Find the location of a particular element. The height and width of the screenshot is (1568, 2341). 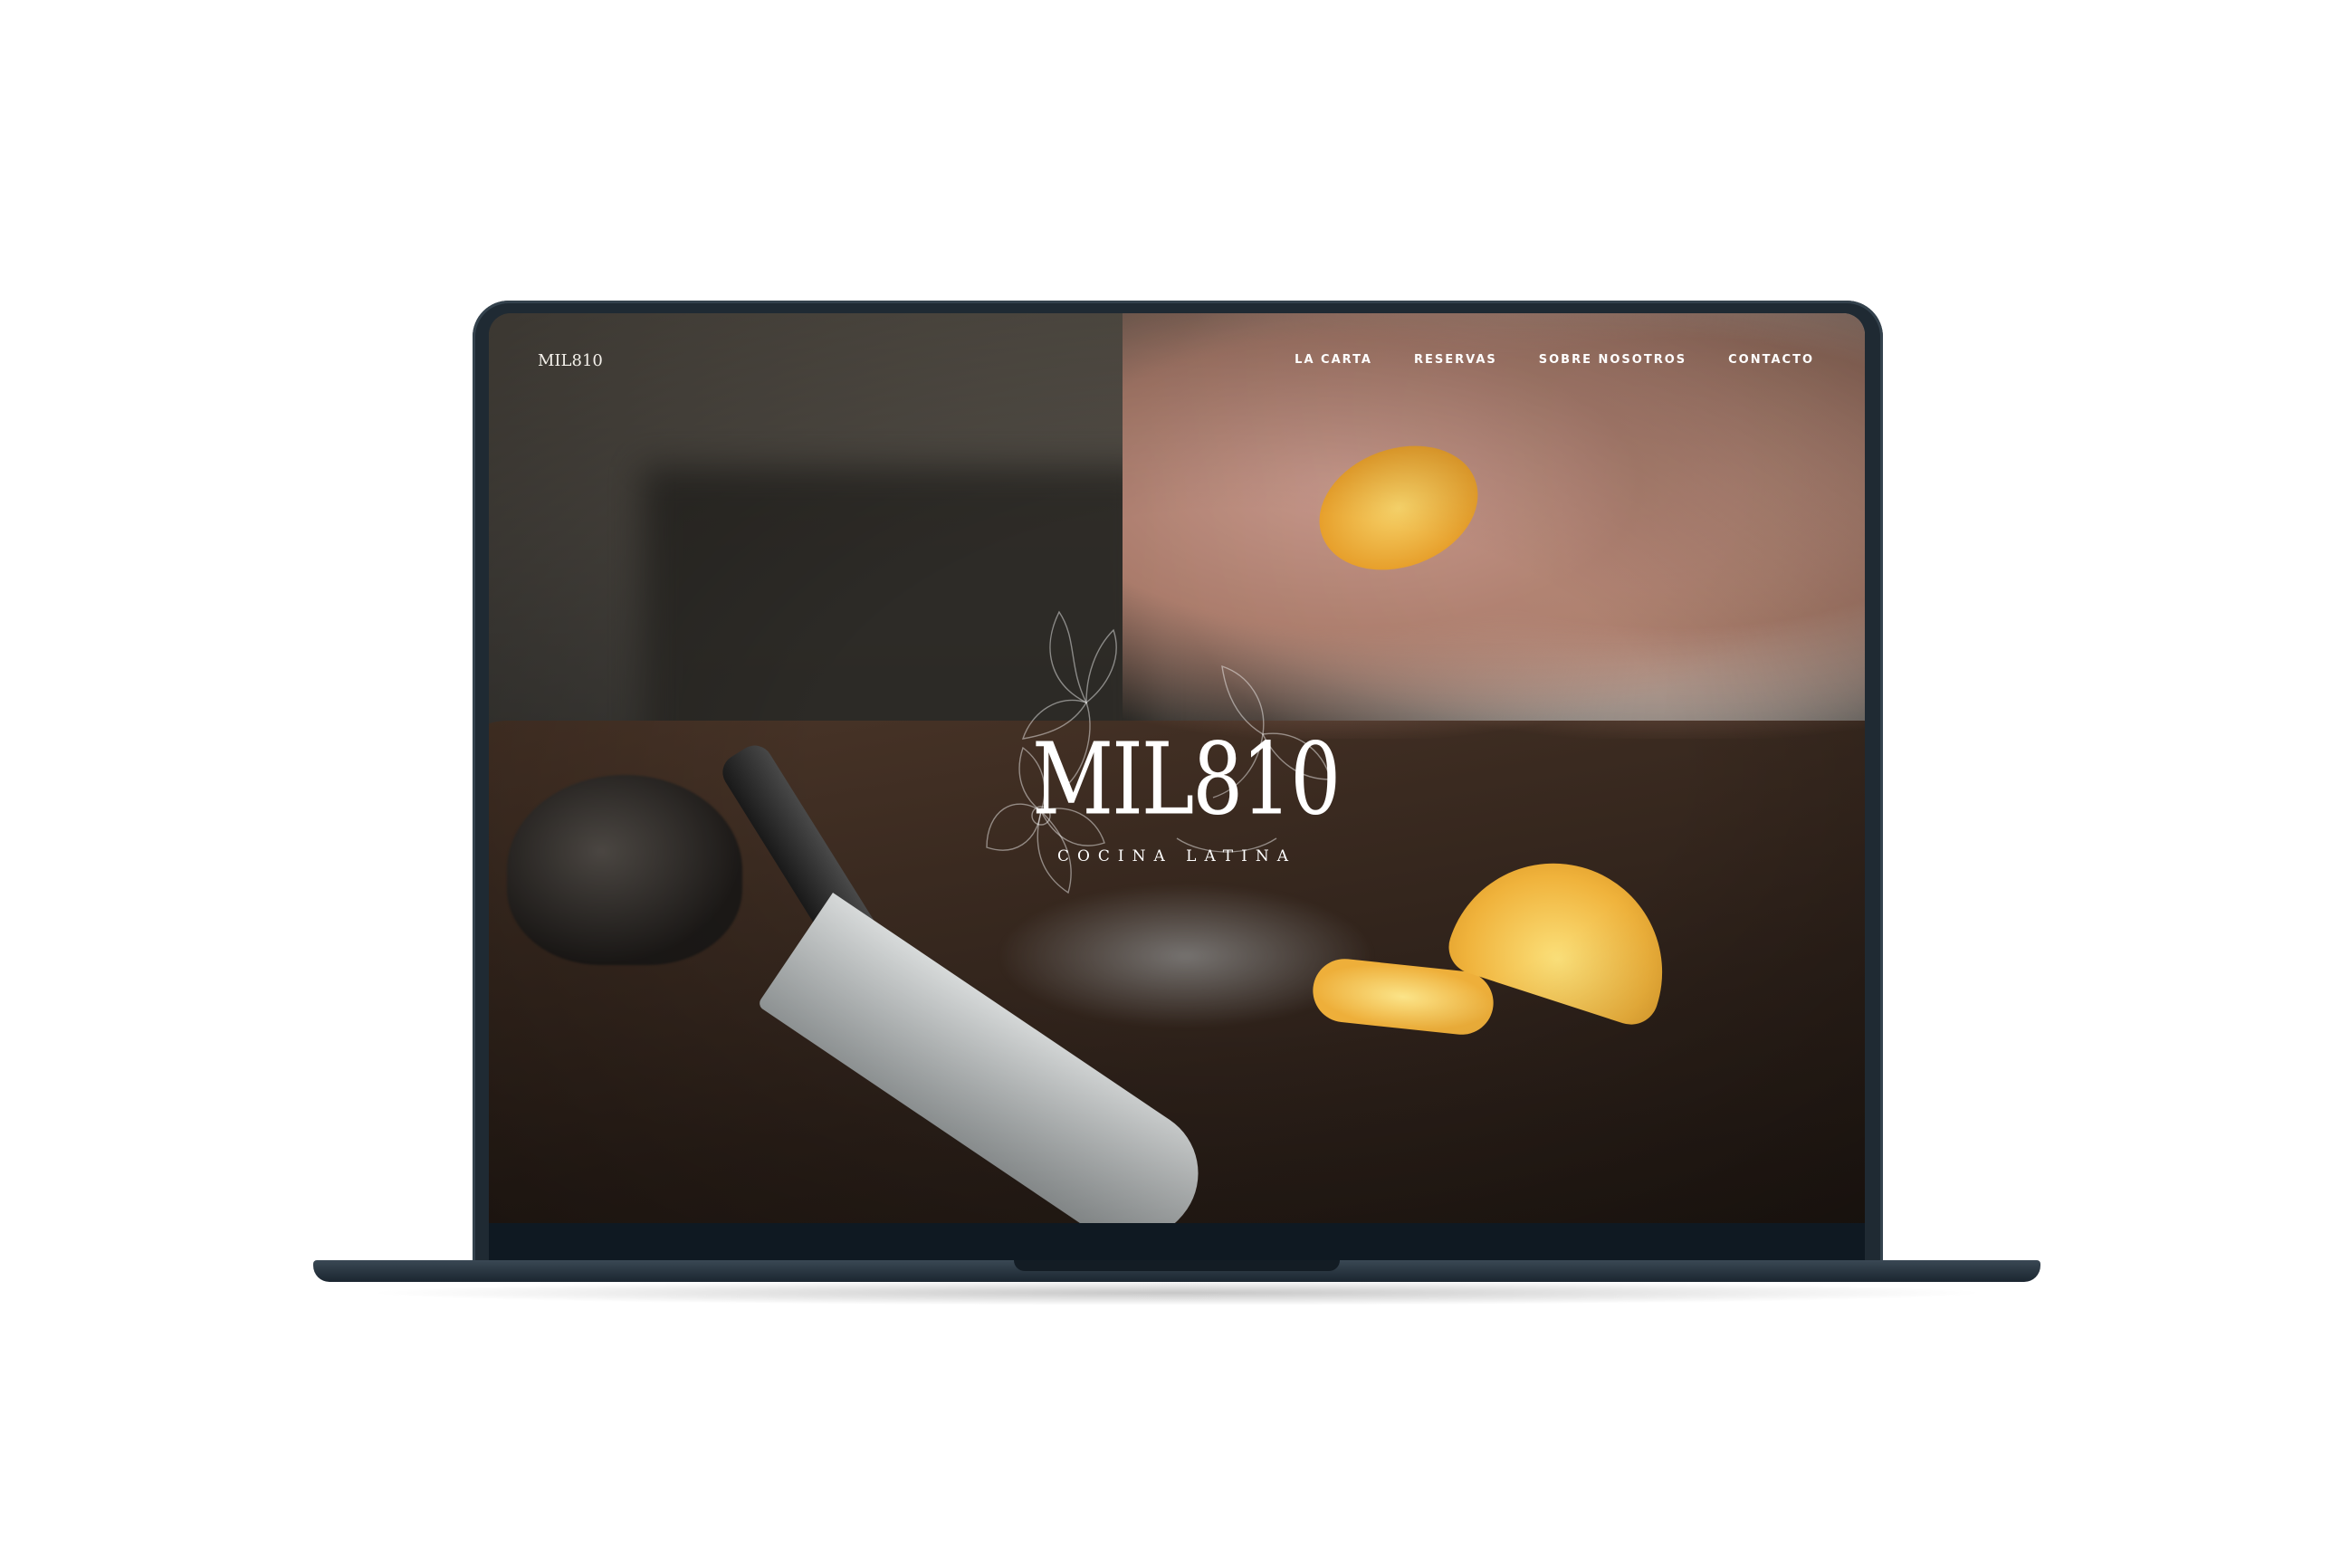

laptop-screen-chin is located at coordinates (1177, 1242).